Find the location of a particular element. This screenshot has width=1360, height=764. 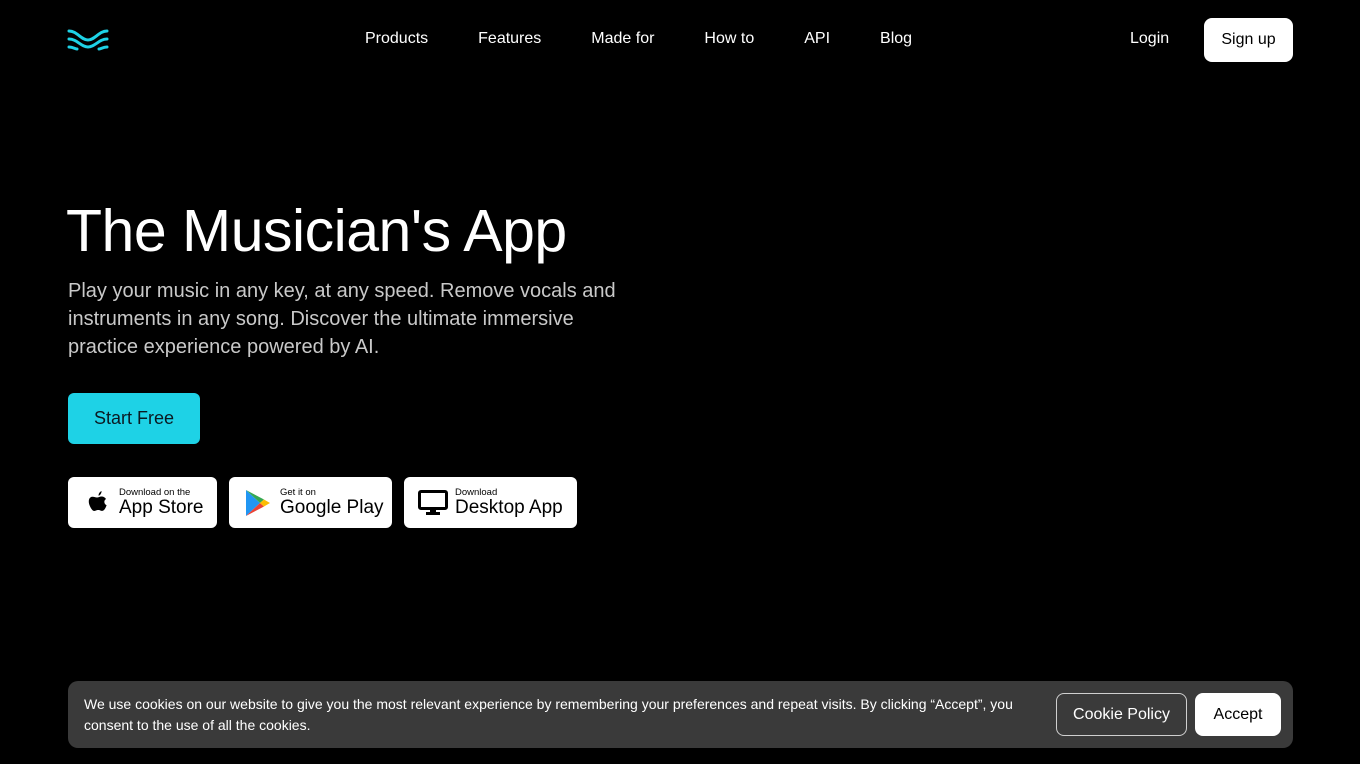

nav-features: Features is located at coordinates (509, 39).